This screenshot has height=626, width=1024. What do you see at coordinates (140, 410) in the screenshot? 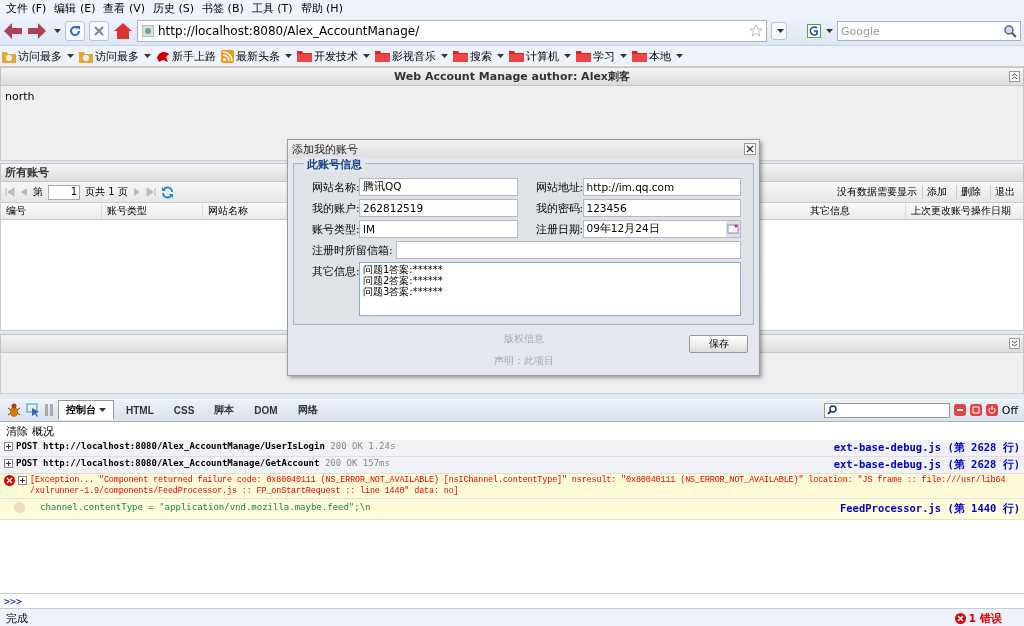
I see `panel-tab: HTML` at bounding box center [140, 410].